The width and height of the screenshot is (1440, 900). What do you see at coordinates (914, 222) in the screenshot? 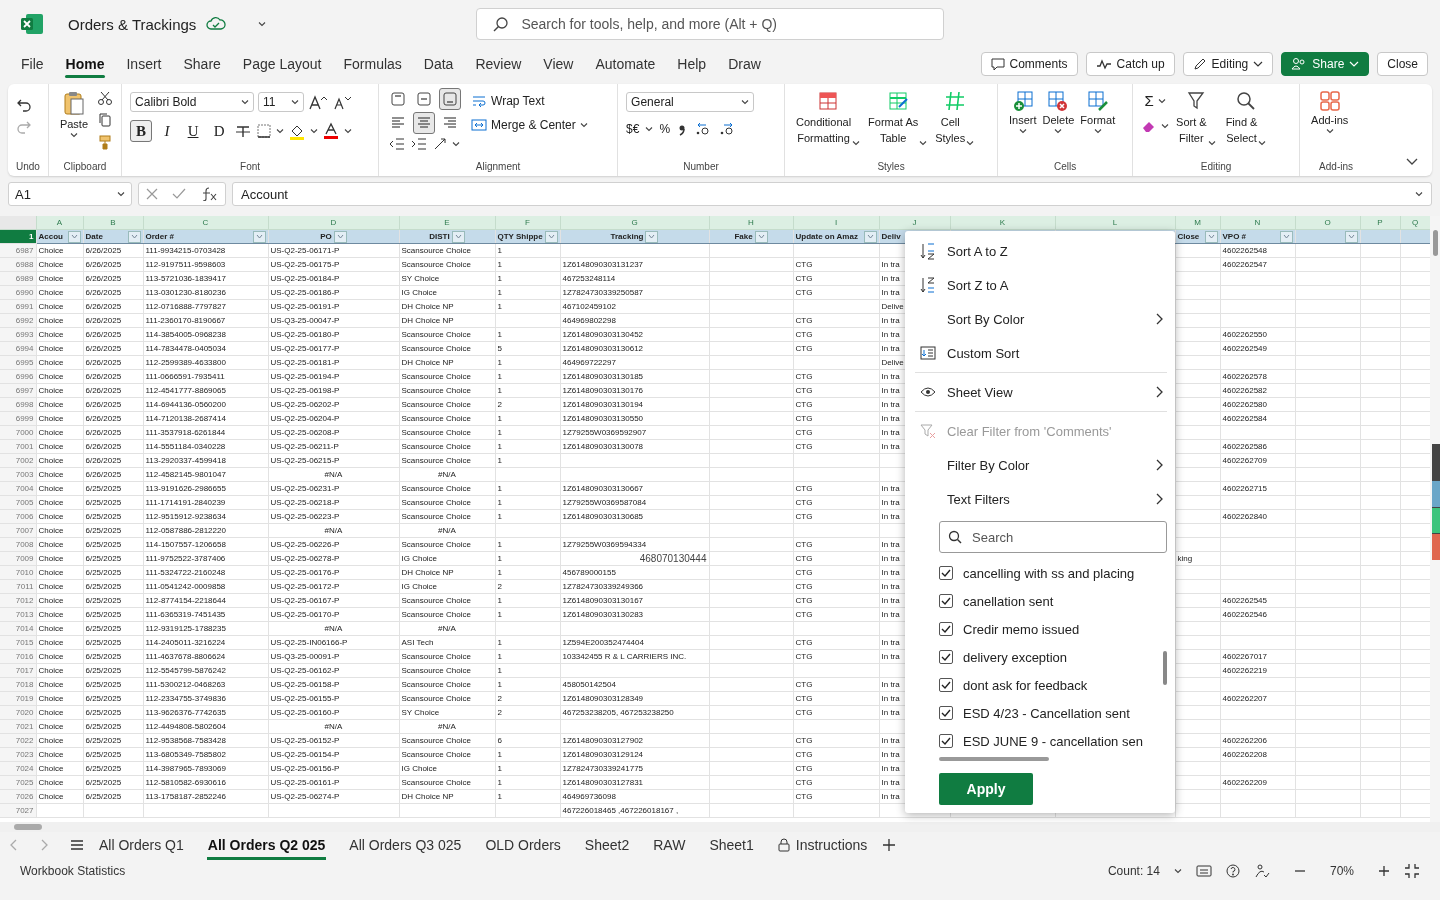
I see `column-letter: J` at bounding box center [914, 222].